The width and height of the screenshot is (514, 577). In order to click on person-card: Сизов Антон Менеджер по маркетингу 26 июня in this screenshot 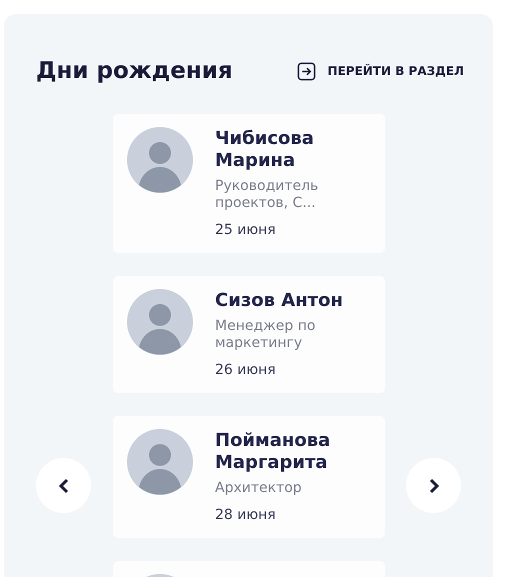, I will do `click(249, 334)`.